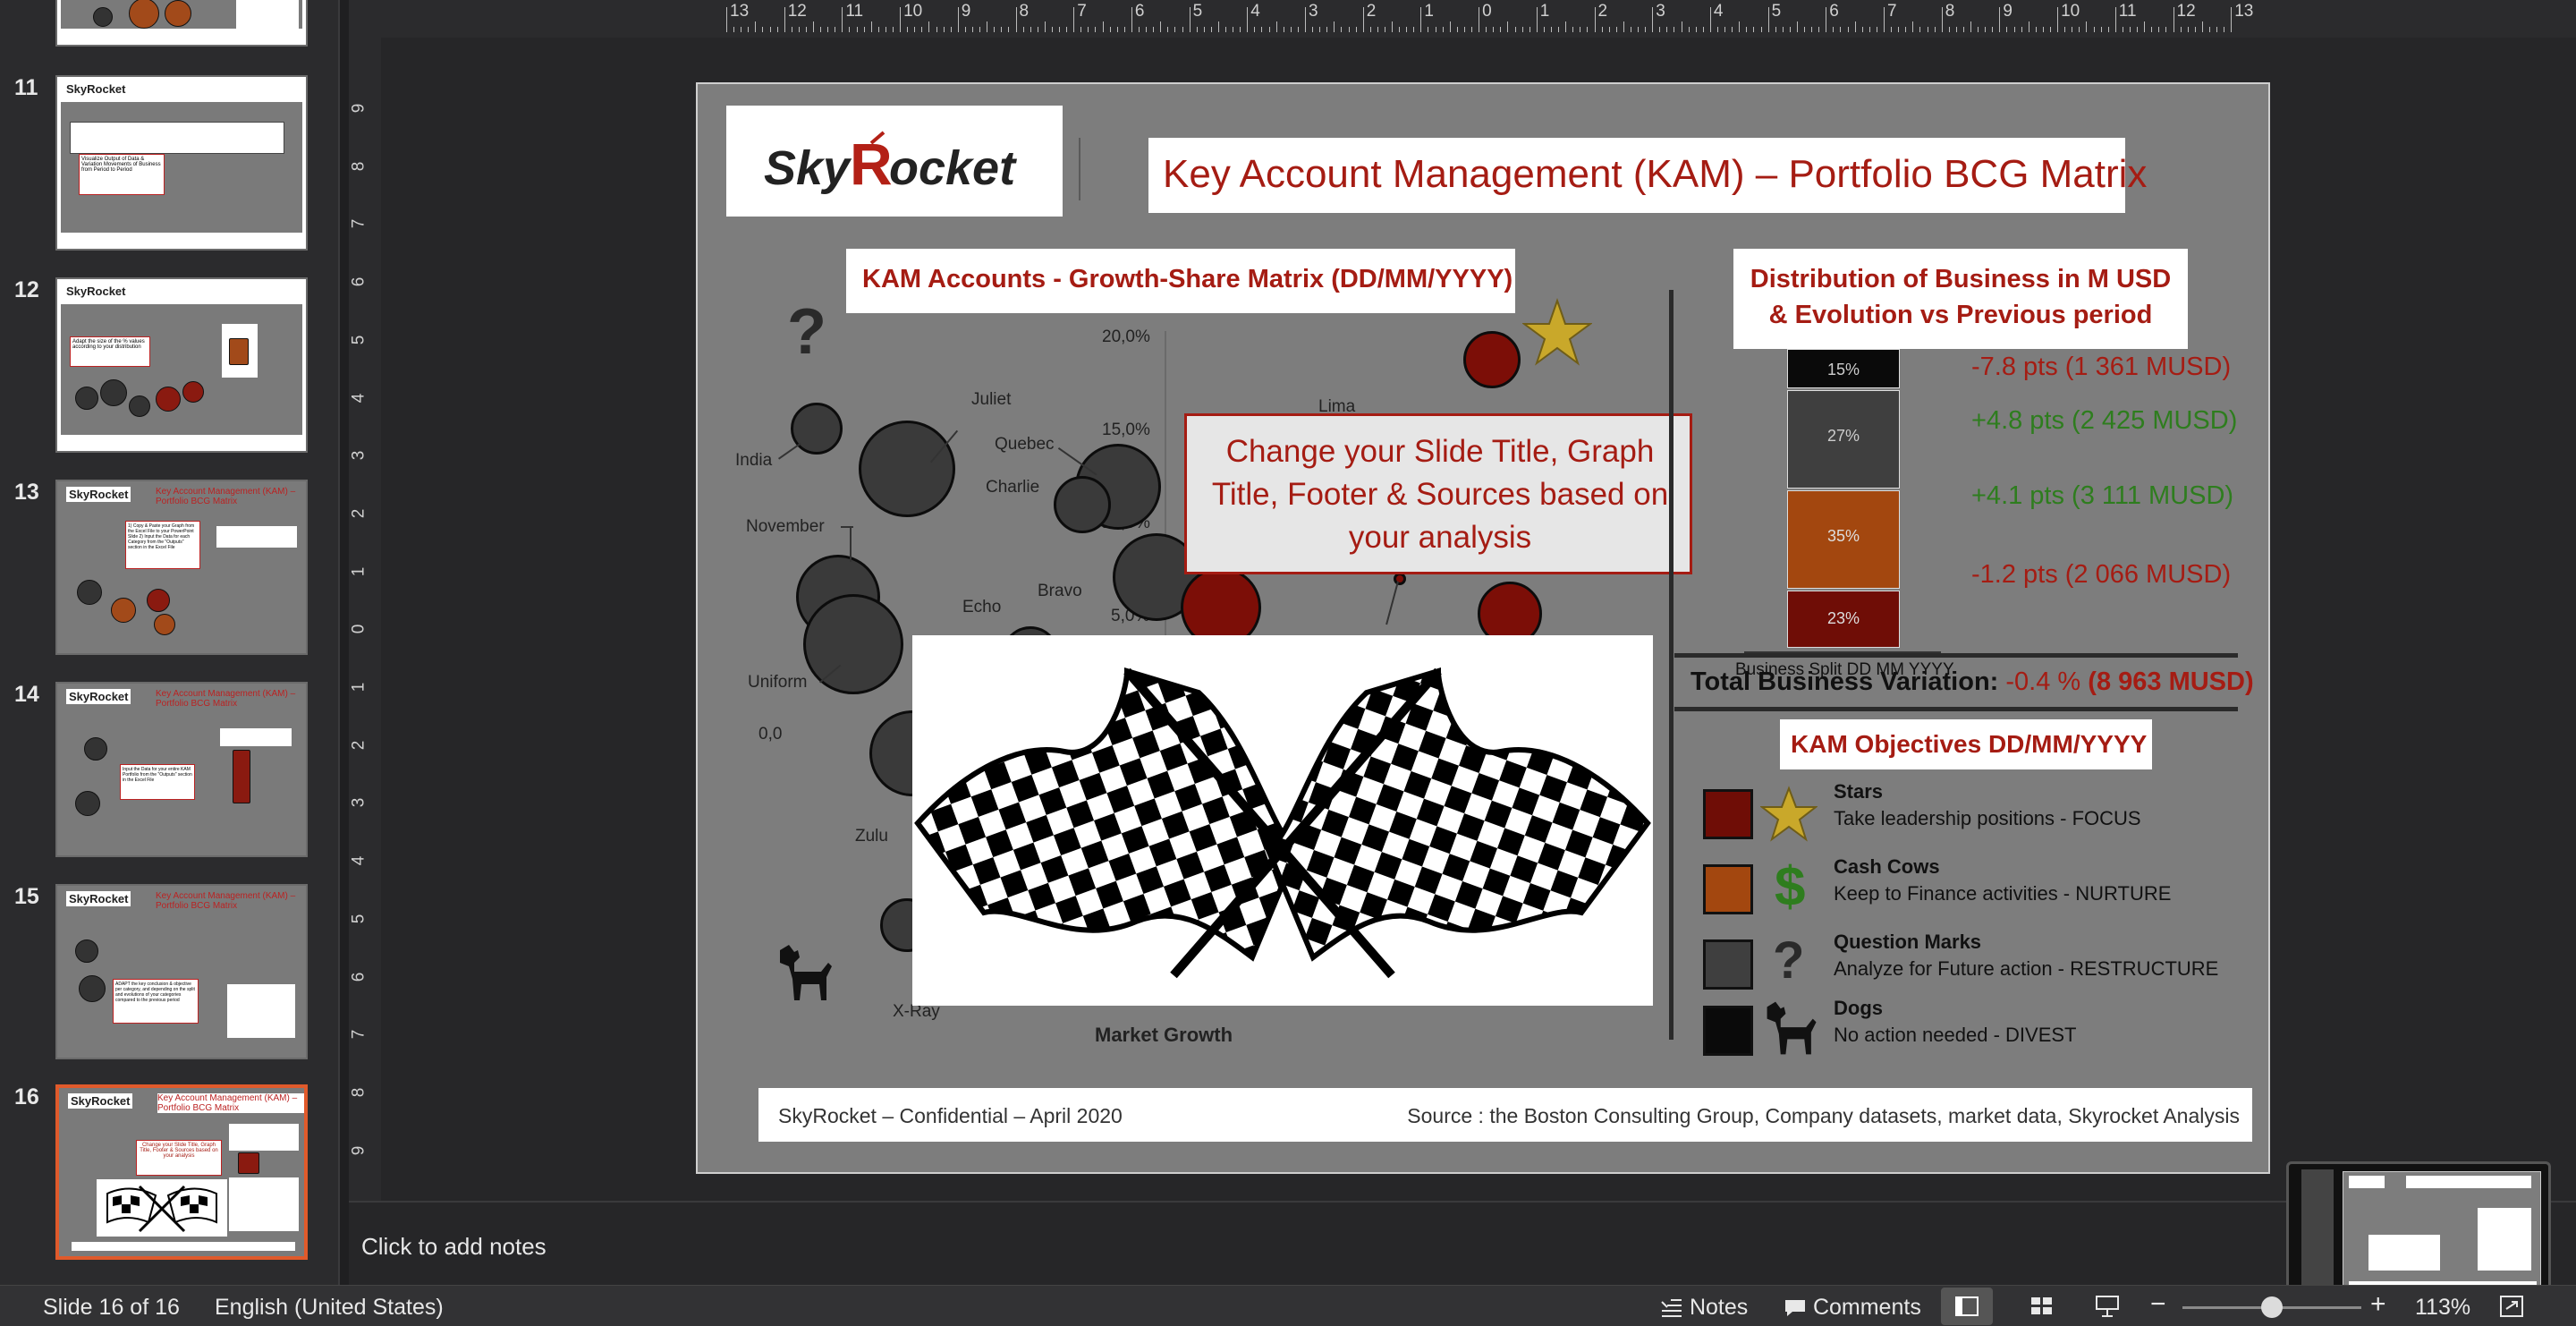  I want to click on slide-number: 16, so click(26, 1096).